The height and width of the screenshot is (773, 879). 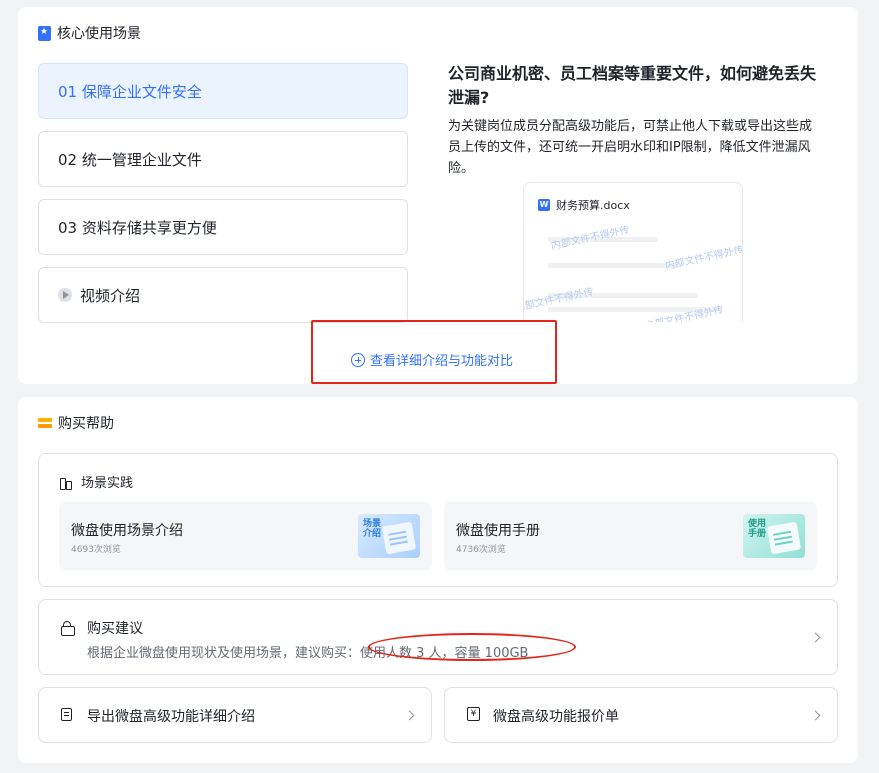 I want to click on user-manual-tile: 微盘使用手册 4736次浏览 使用手册, so click(x=630, y=536).